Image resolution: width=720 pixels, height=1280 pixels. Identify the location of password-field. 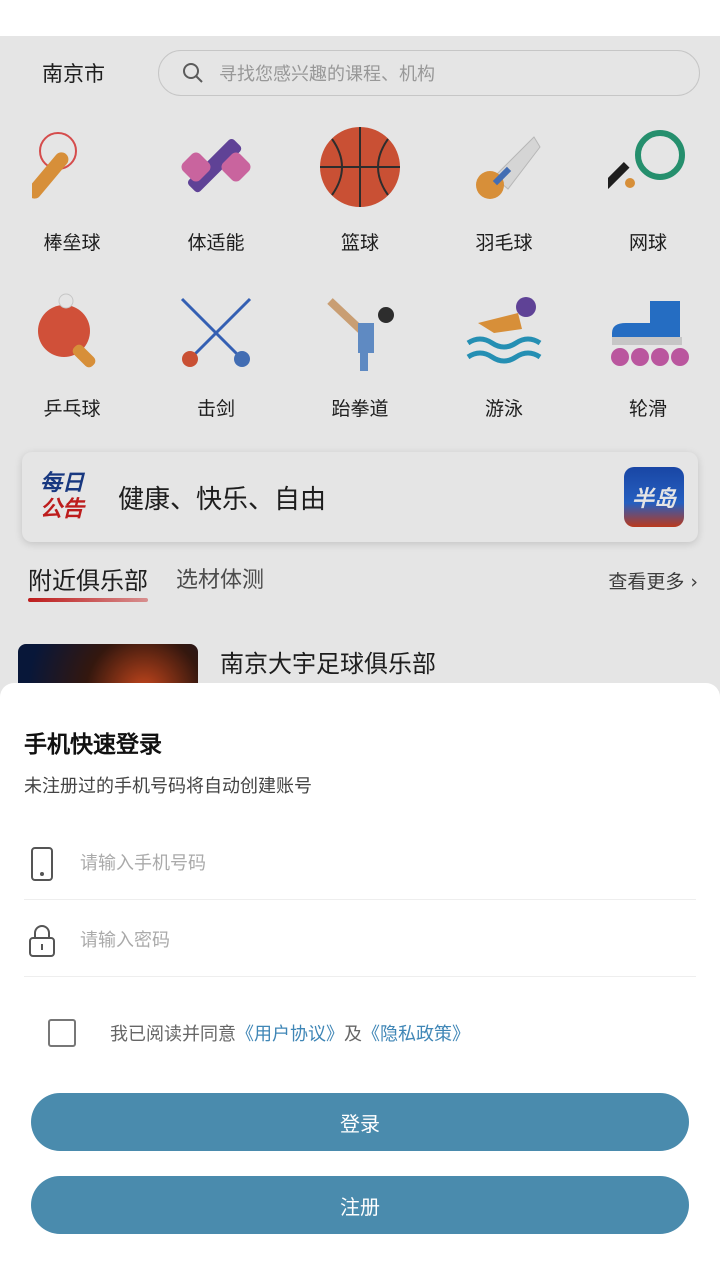
(360, 941).